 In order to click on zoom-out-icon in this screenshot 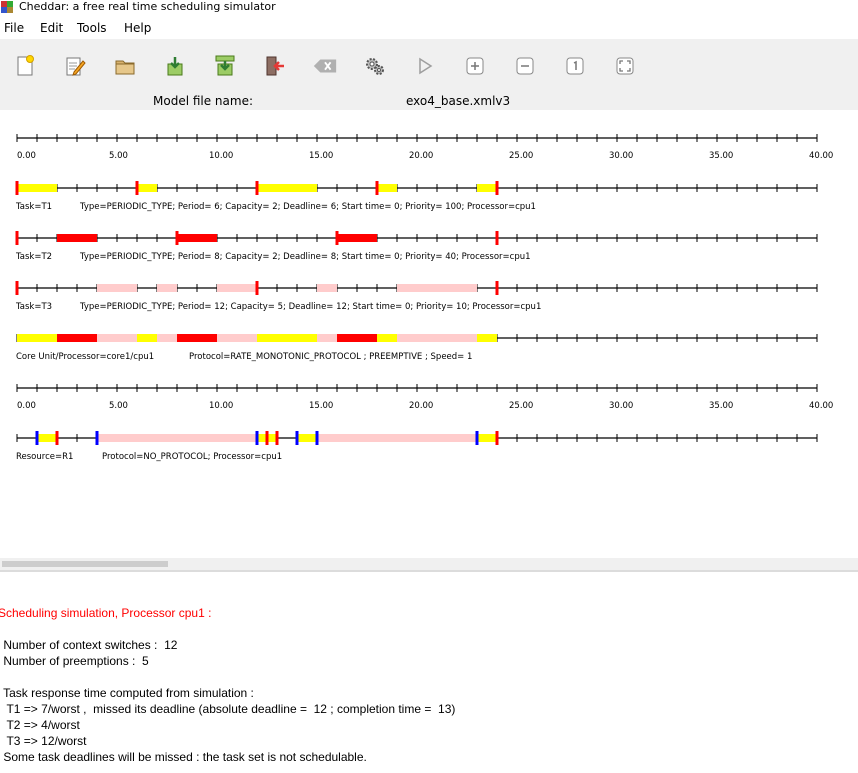, I will do `click(525, 66)`.